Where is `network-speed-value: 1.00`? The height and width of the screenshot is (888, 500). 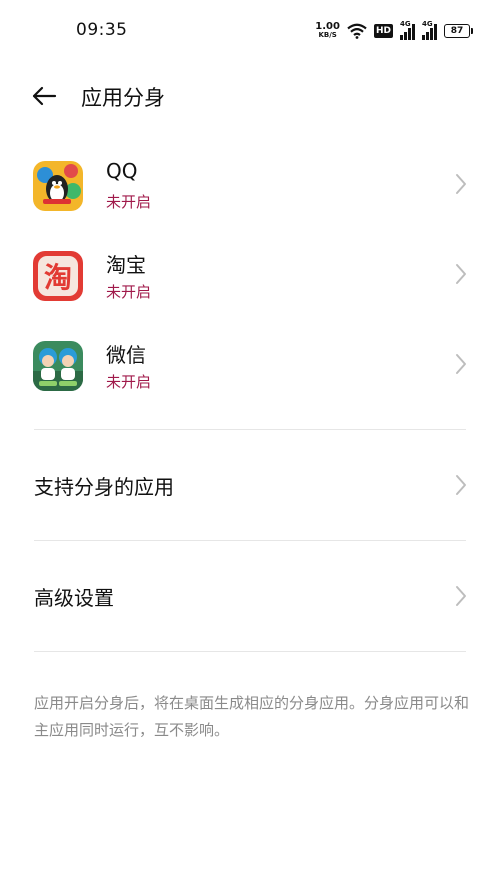 network-speed-value: 1.00 is located at coordinates (327, 26).